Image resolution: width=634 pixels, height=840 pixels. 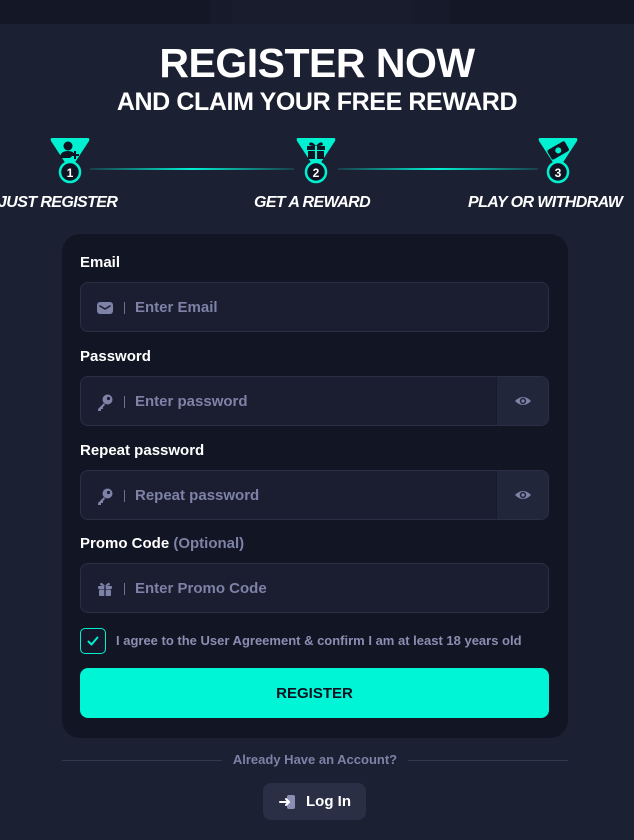 I want to click on step-2-label: GET A REWARD, so click(x=312, y=202).